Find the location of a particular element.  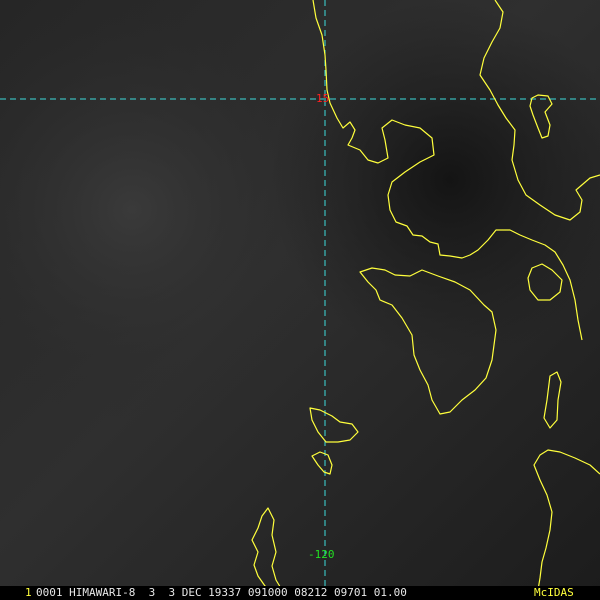

longitude-label: -120 is located at coordinates (321, 554).